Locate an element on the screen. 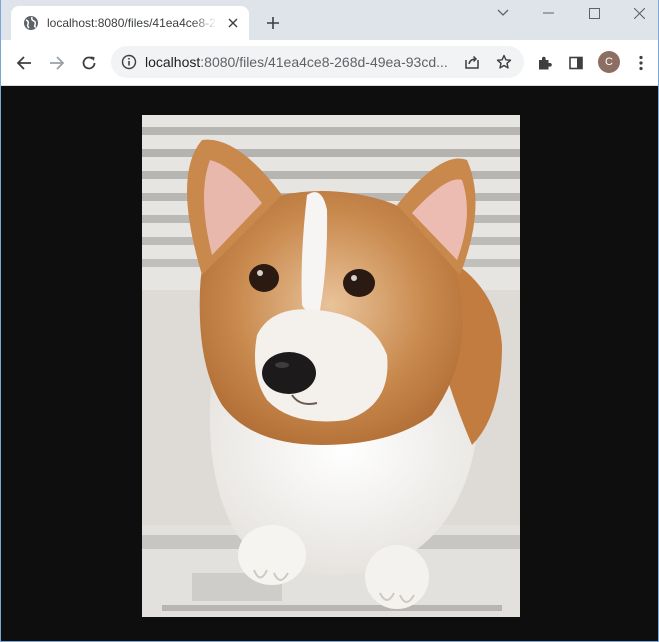 Image resolution: width=659 pixels, height=642 pixels. close-window-button is located at coordinates (637, 13).